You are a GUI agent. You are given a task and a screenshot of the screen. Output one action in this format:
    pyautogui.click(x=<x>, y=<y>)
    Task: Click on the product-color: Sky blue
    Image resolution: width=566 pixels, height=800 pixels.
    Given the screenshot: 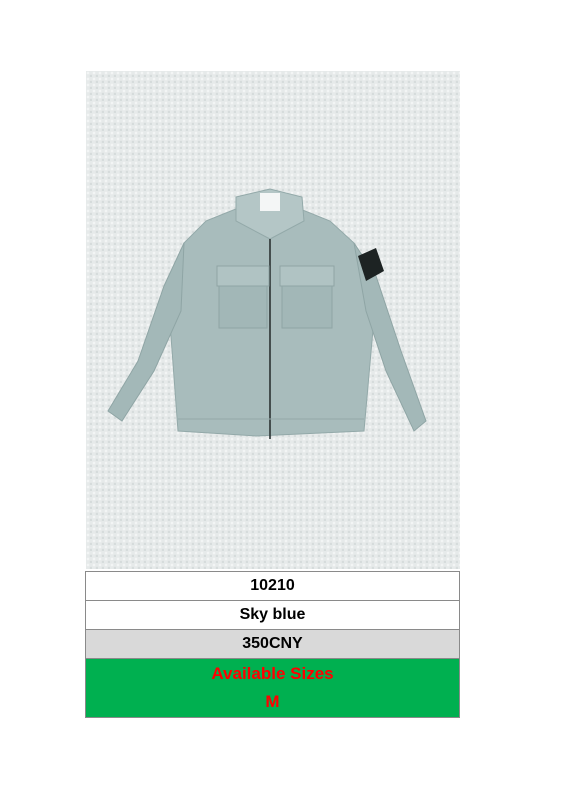 What is the action you would take?
    pyautogui.click(x=272, y=615)
    